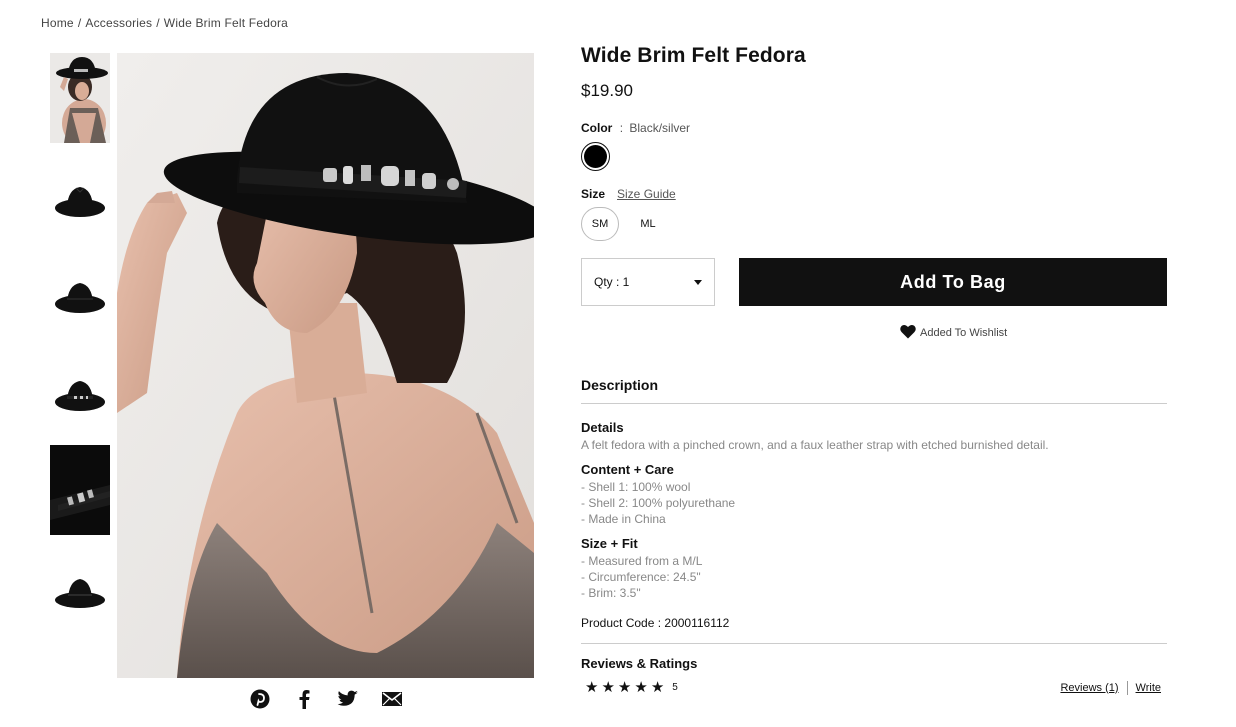 This screenshot has width=1236, height=727. What do you see at coordinates (658, 503) in the screenshot?
I see `care-item: - Shell 2: 100% polyurethane` at bounding box center [658, 503].